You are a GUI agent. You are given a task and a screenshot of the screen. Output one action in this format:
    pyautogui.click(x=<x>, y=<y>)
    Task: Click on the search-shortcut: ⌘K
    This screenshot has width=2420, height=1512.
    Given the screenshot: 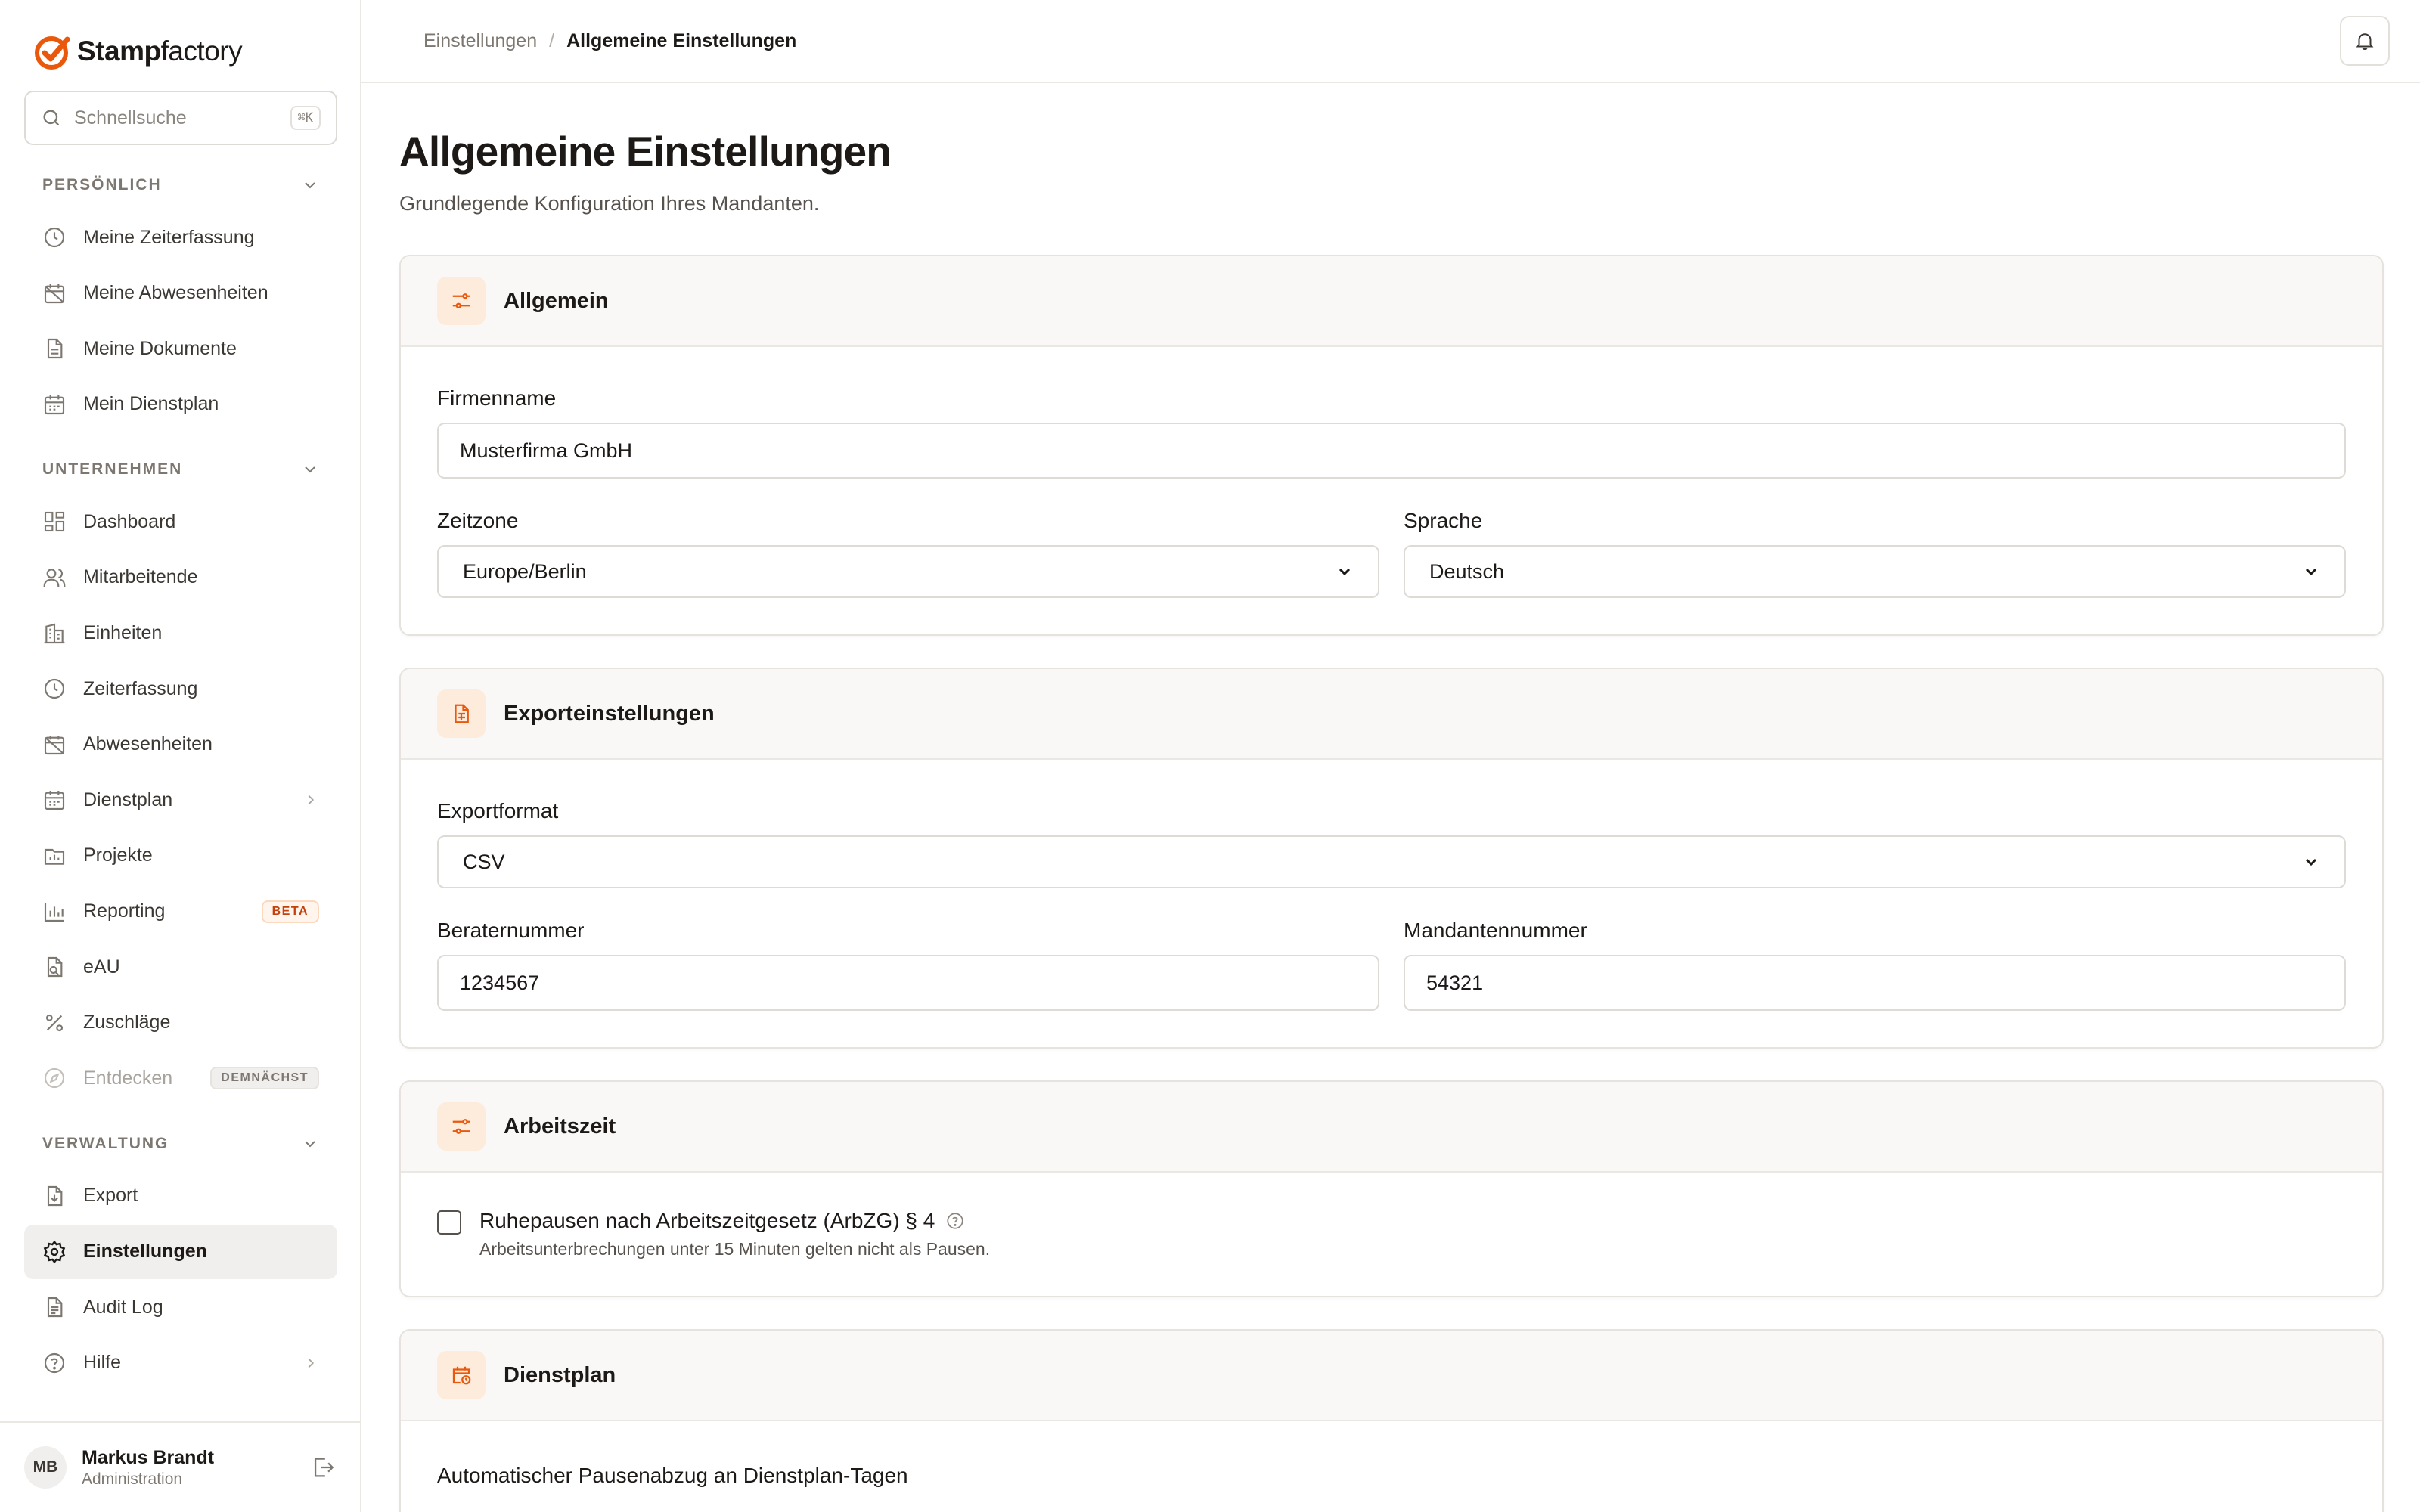 What is the action you would take?
    pyautogui.click(x=305, y=118)
    